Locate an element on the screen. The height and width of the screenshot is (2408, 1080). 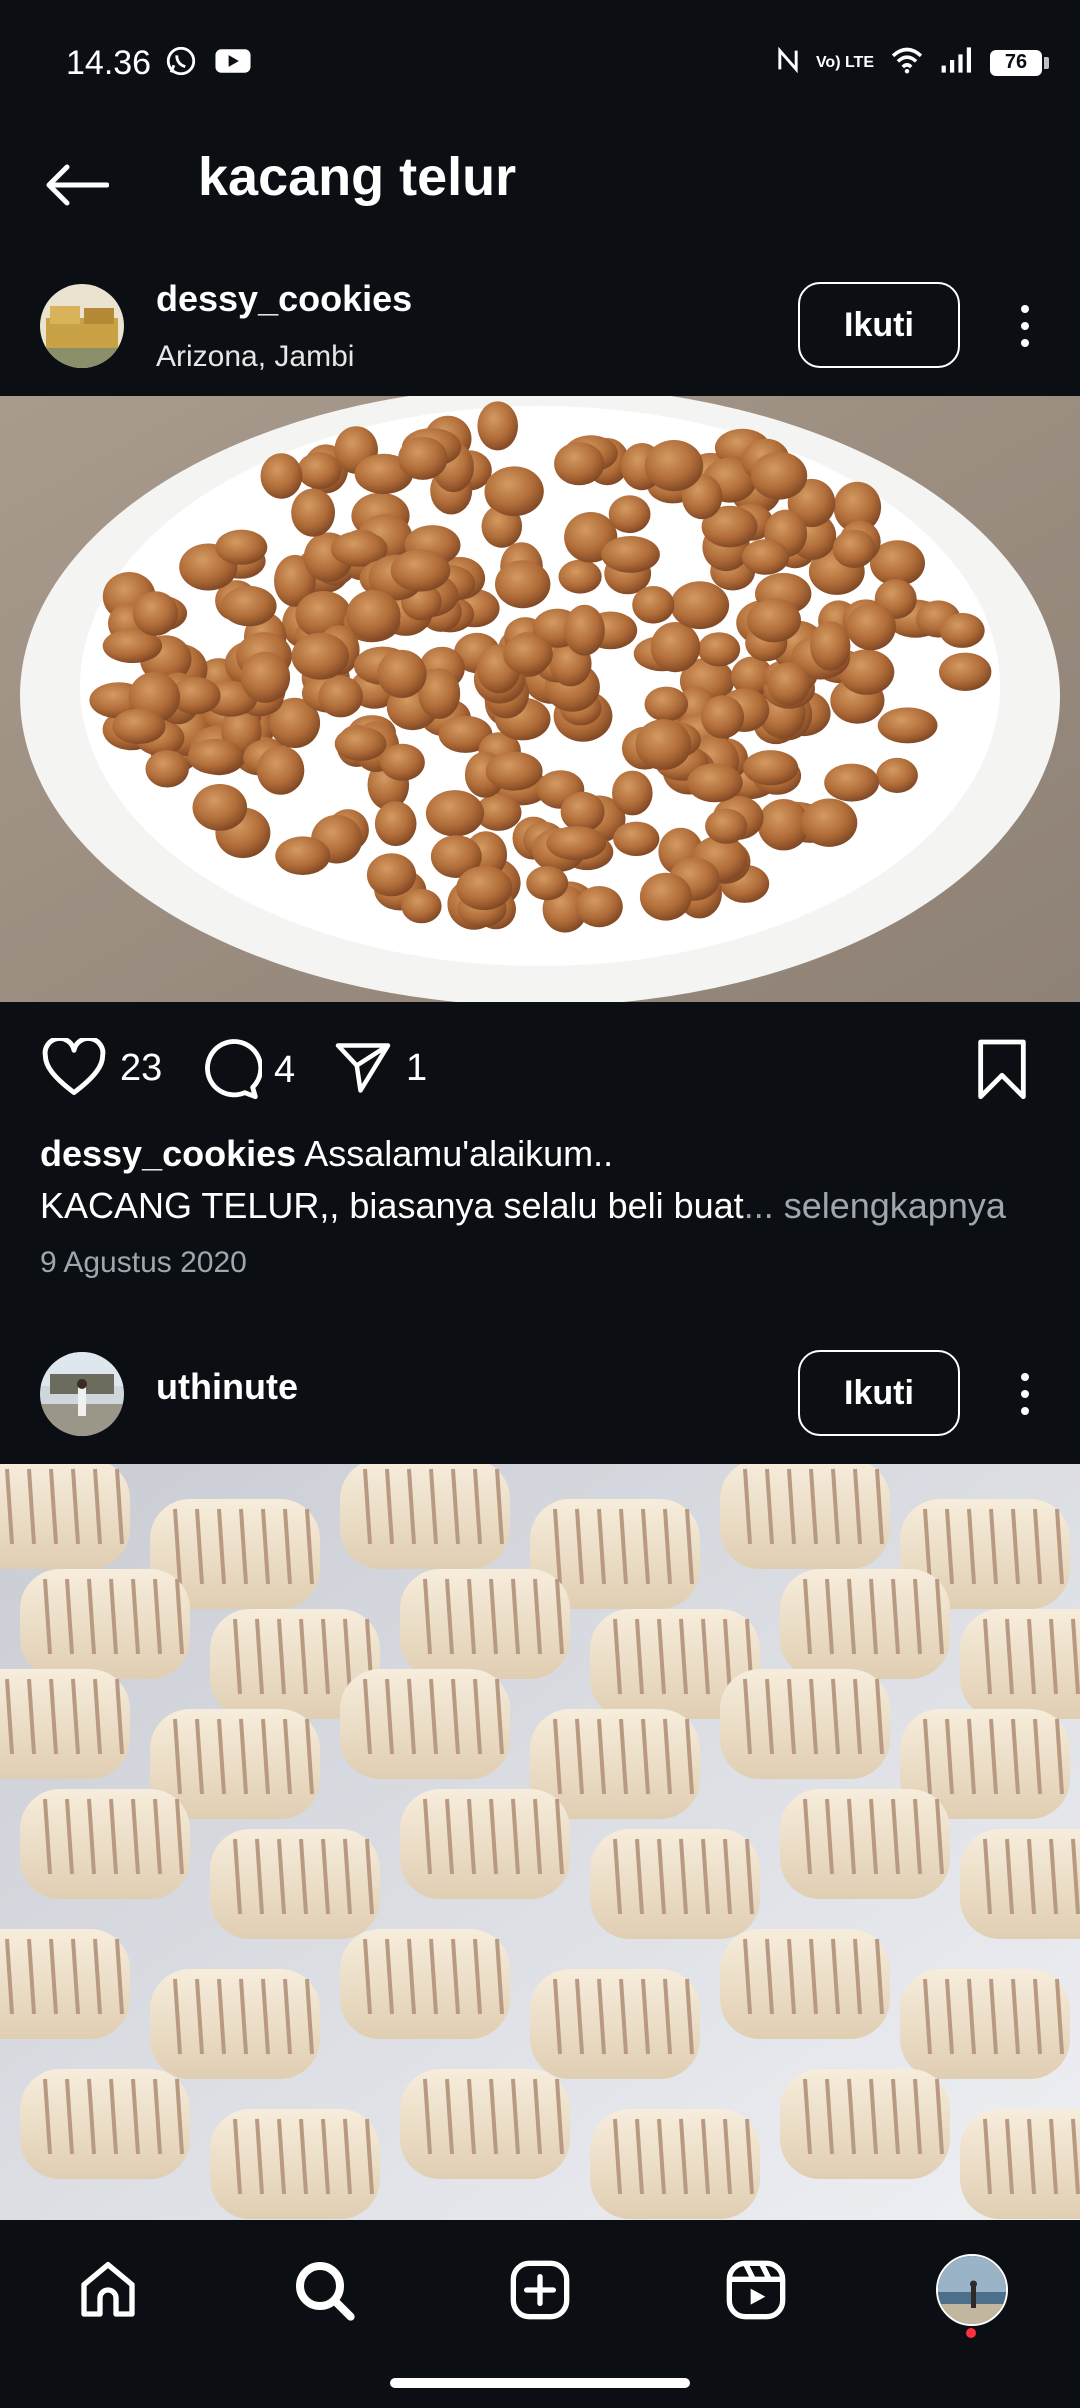
arrow-left-icon is located at coordinates (77, 185).